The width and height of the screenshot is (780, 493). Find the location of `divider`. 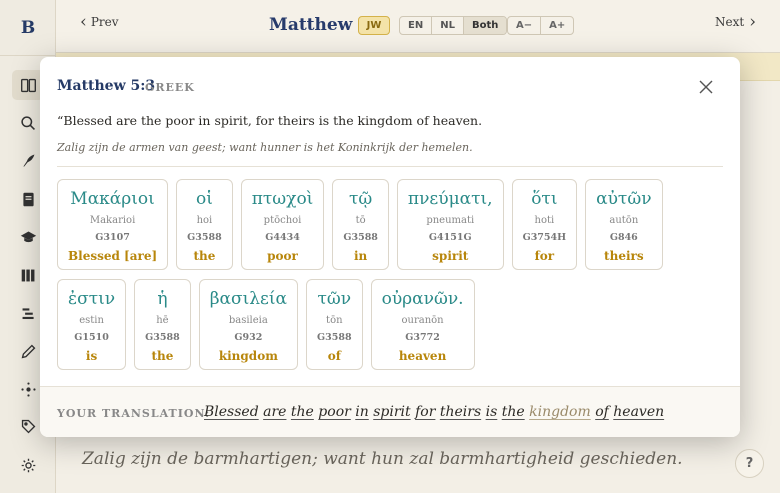

divider is located at coordinates (390, 166).